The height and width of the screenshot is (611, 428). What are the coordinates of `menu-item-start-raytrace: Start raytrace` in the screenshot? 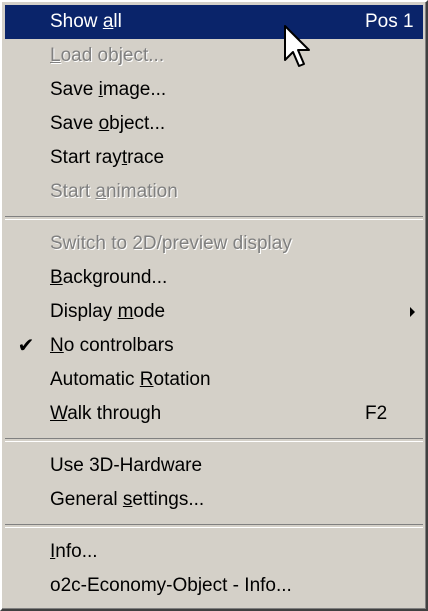 It's located at (214, 158).